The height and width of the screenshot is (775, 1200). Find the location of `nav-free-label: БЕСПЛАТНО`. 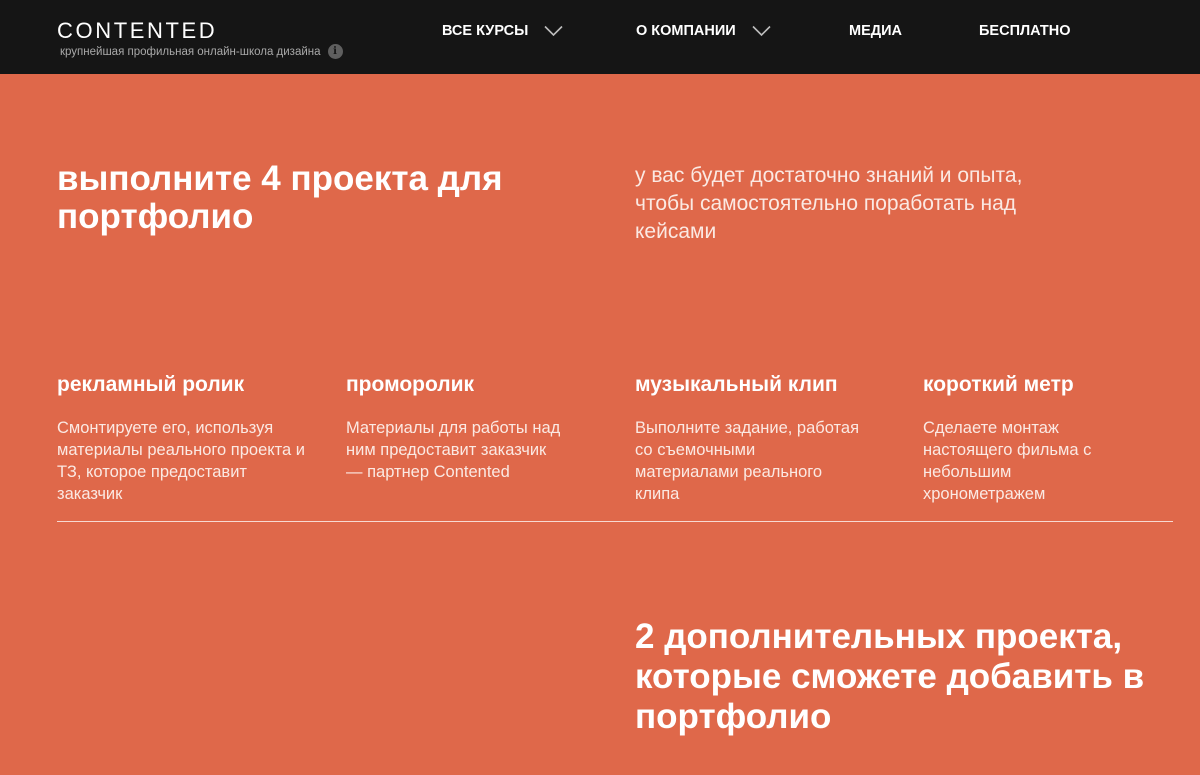

nav-free-label: БЕСПЛАТНО is located at coordinates (1025, 31).